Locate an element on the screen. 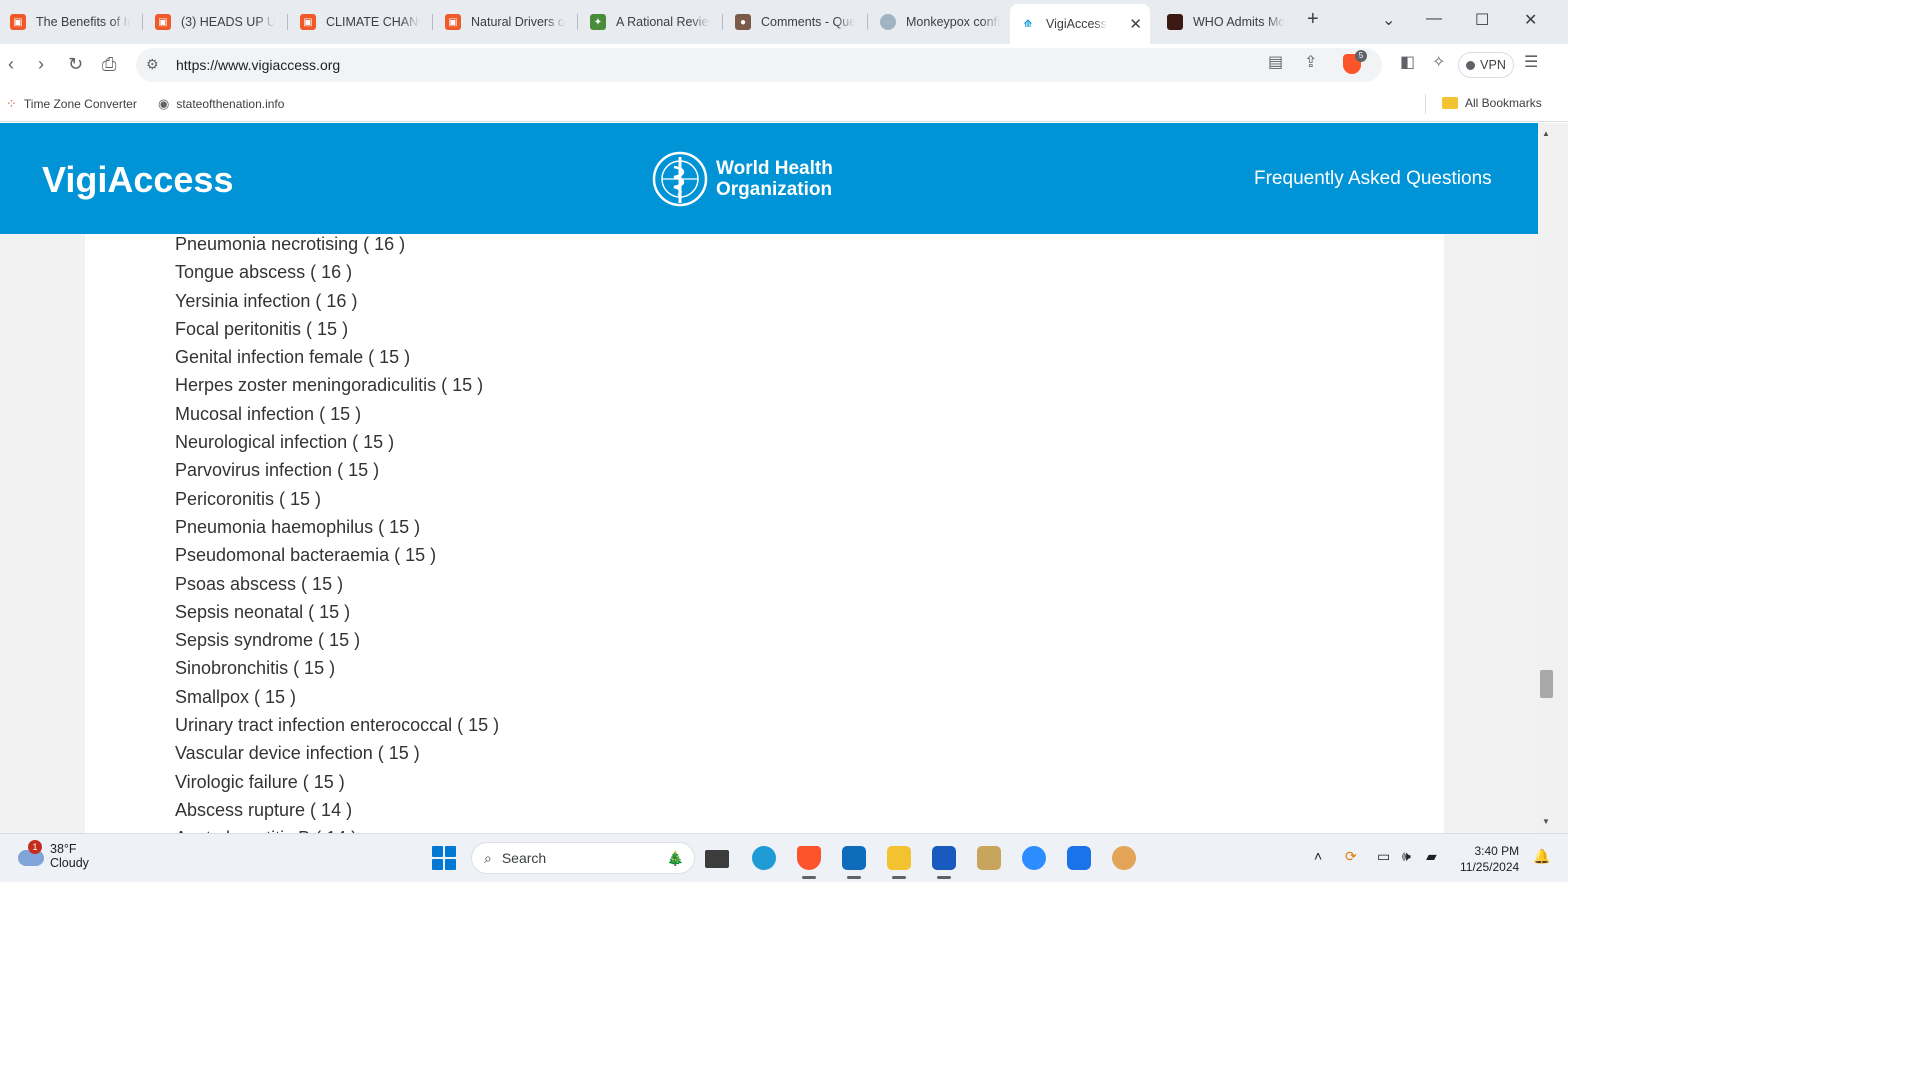 This screenshot has width=1920, height=1080. reaction-item: Vascular device infection ( 15 ) is located at coordinates (297, 753).